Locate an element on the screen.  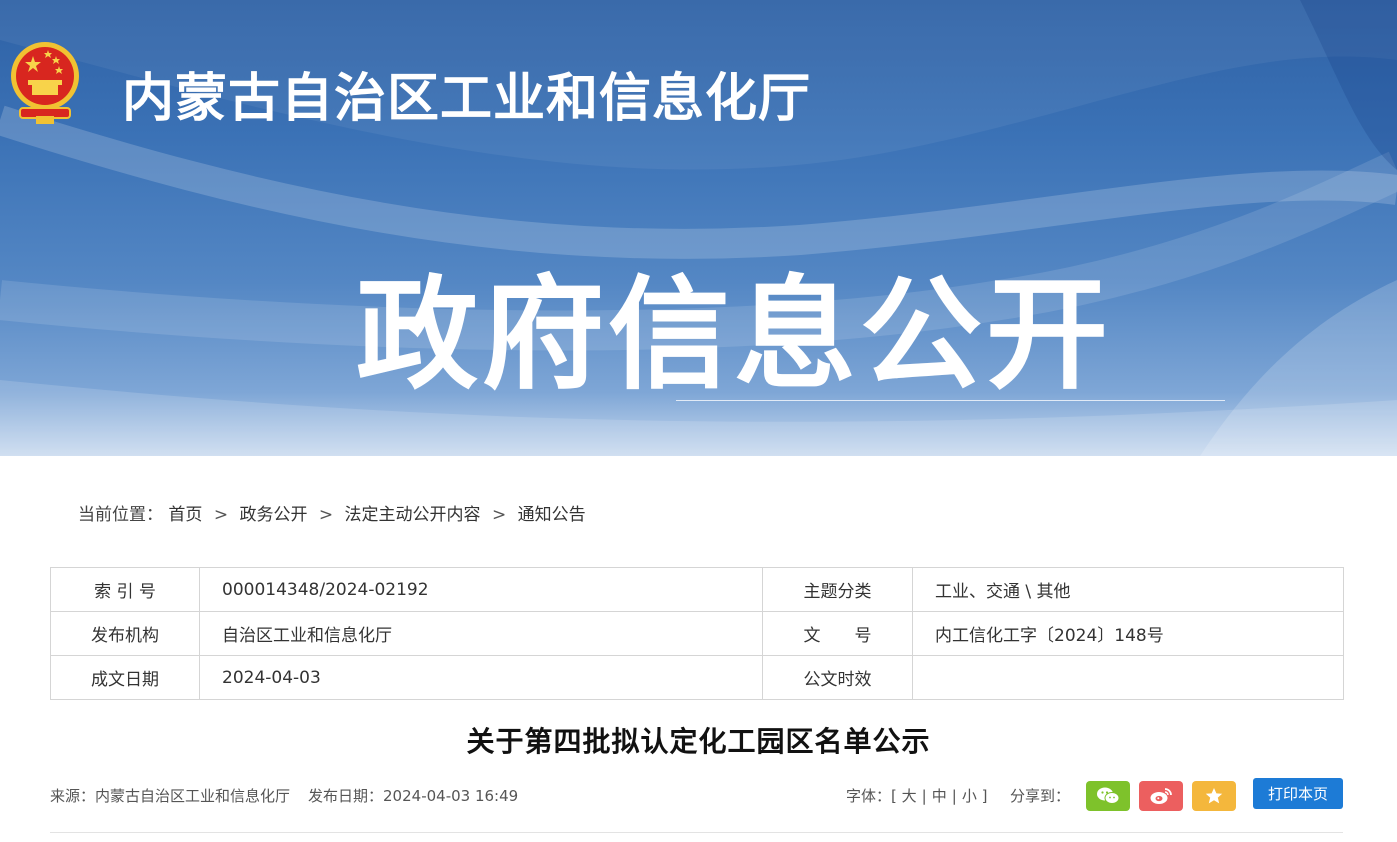
font-size-bracket-close: ] is located at coordinates (984, 796).